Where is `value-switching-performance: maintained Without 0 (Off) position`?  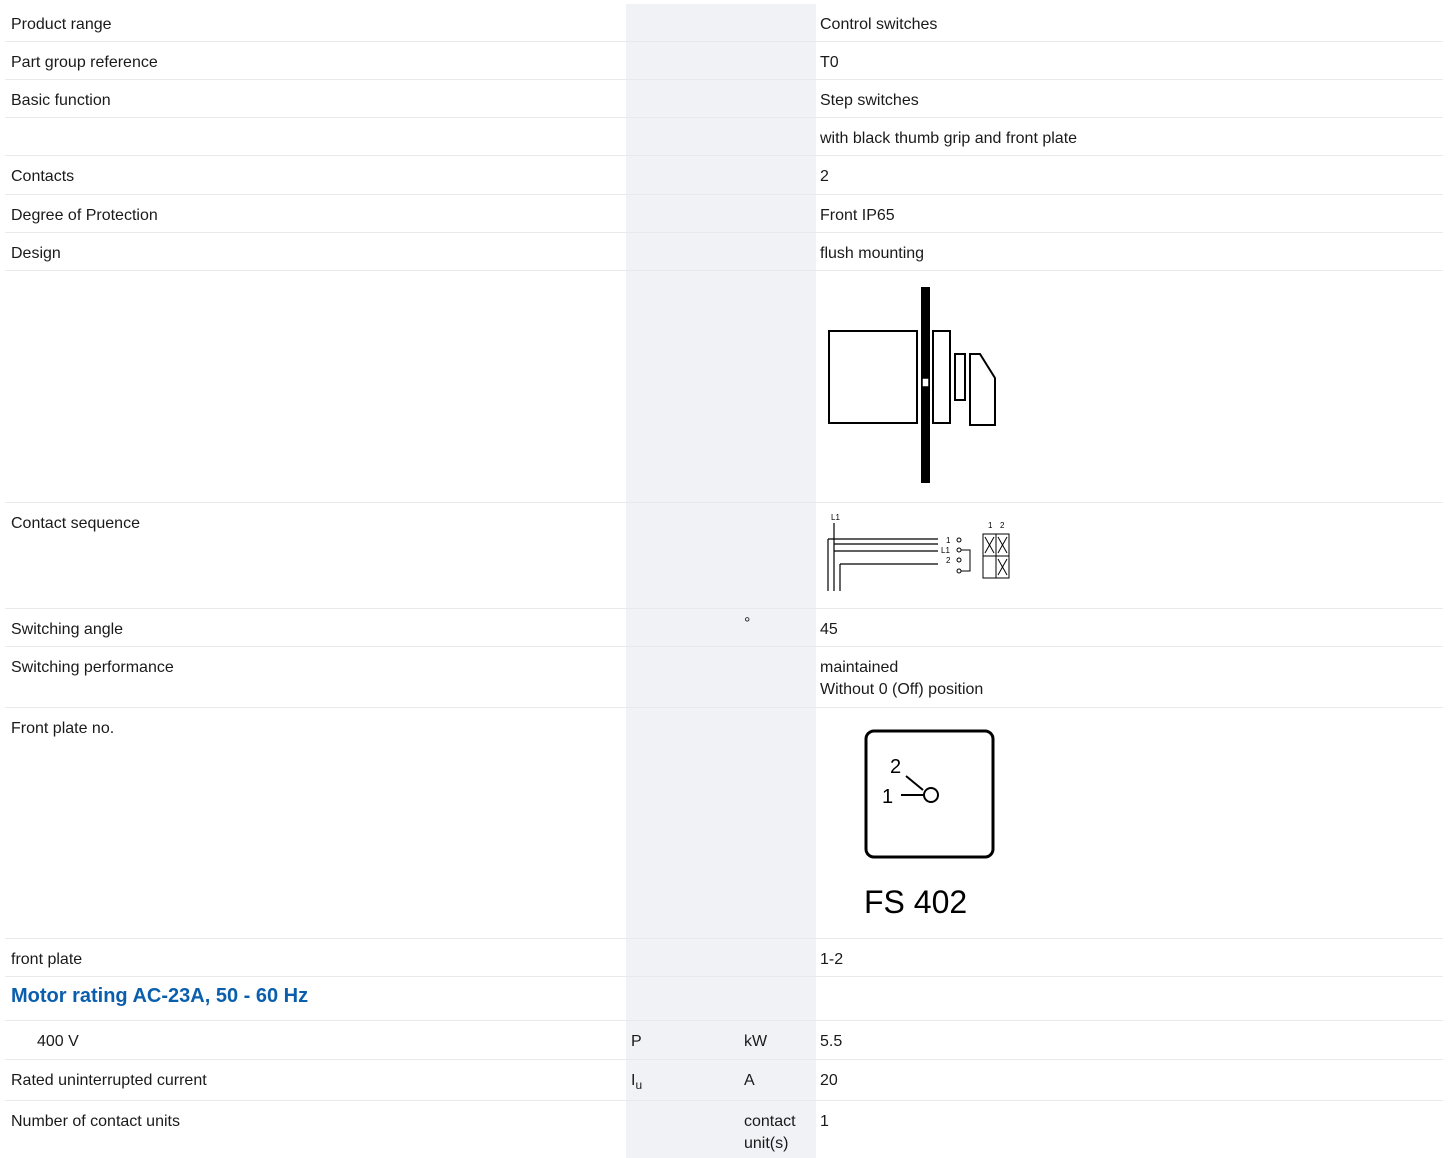 value-switching-performance: maintained Without 0 (Off) position is located at coordinates (901, 679).